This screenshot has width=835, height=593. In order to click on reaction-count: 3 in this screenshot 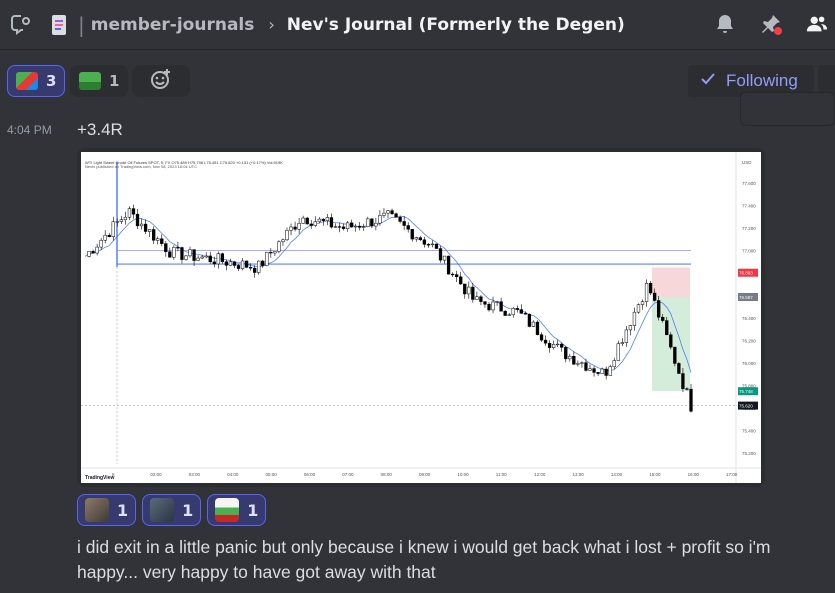, I will do `click(51, 81)`.